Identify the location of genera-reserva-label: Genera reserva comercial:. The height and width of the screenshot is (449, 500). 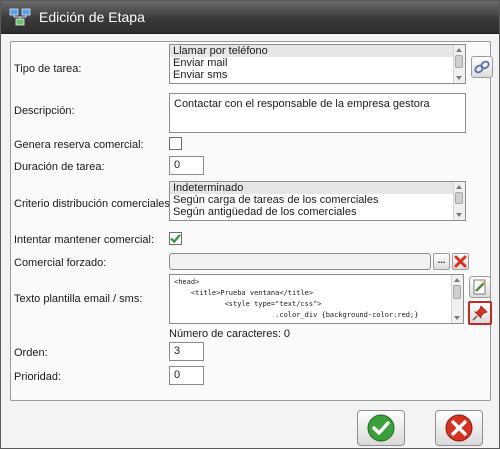
(79, 145).